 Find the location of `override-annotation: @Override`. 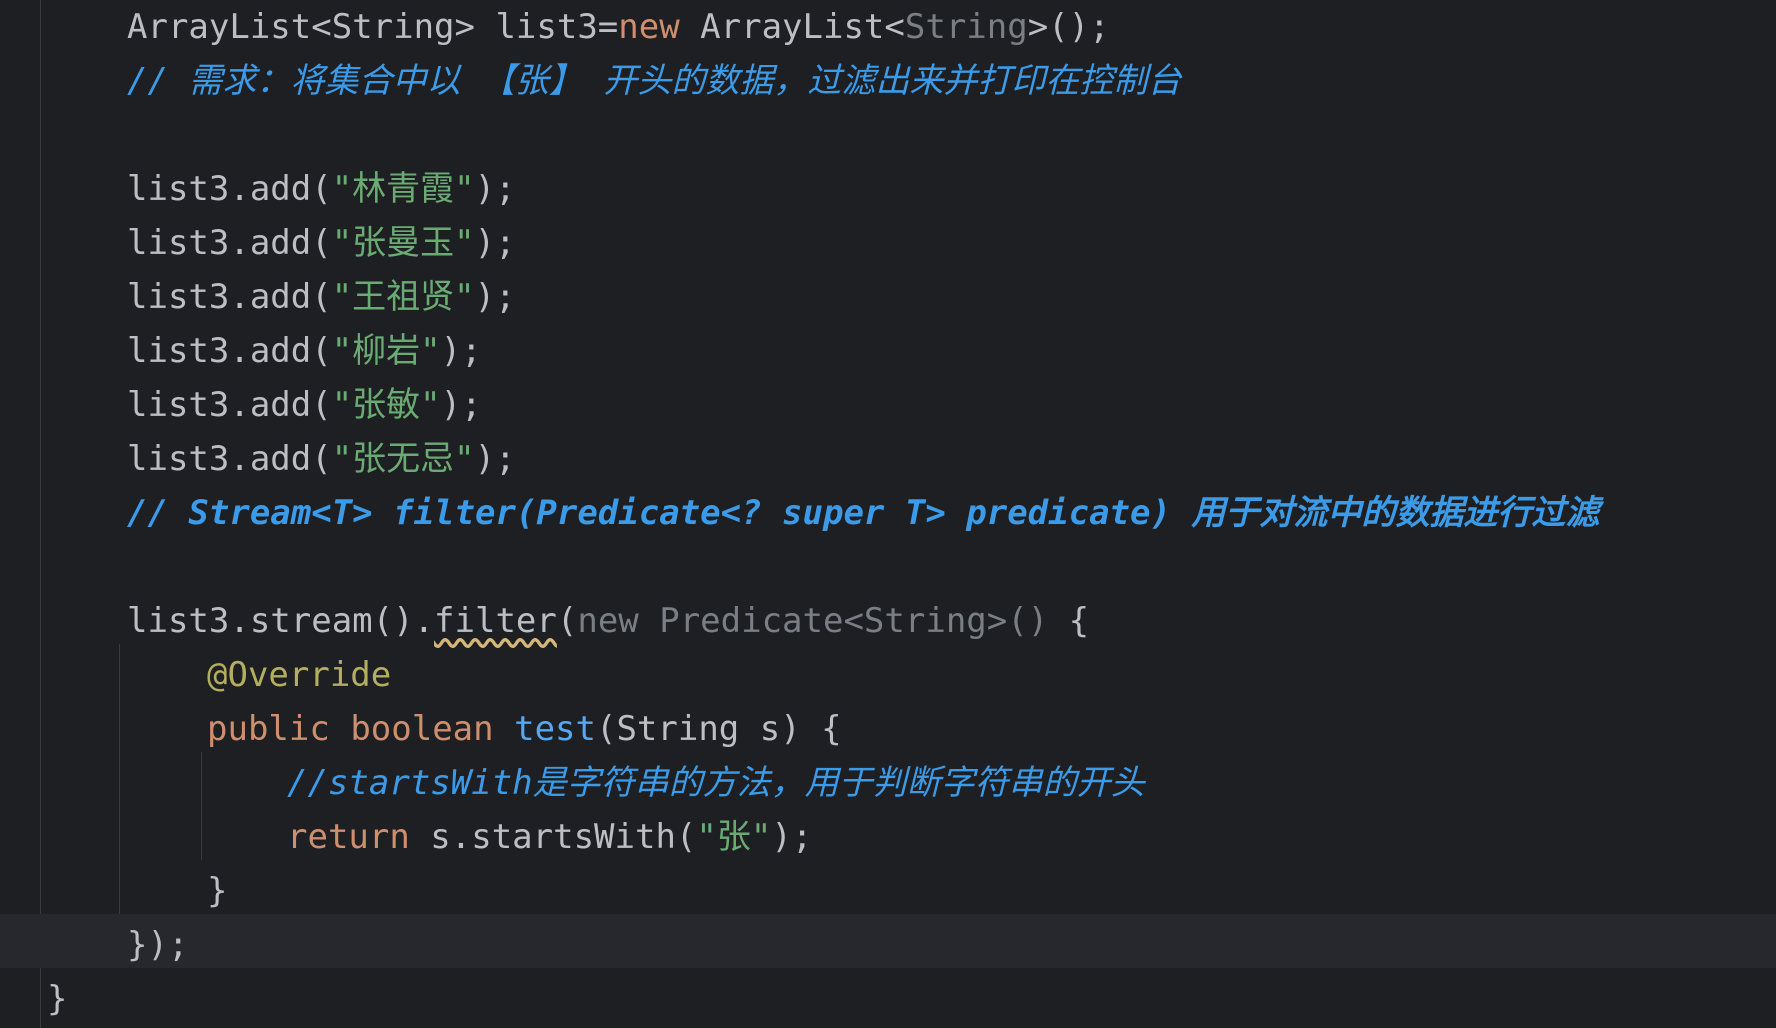

override-annotation: @Override is located at coordinates (299, 675).